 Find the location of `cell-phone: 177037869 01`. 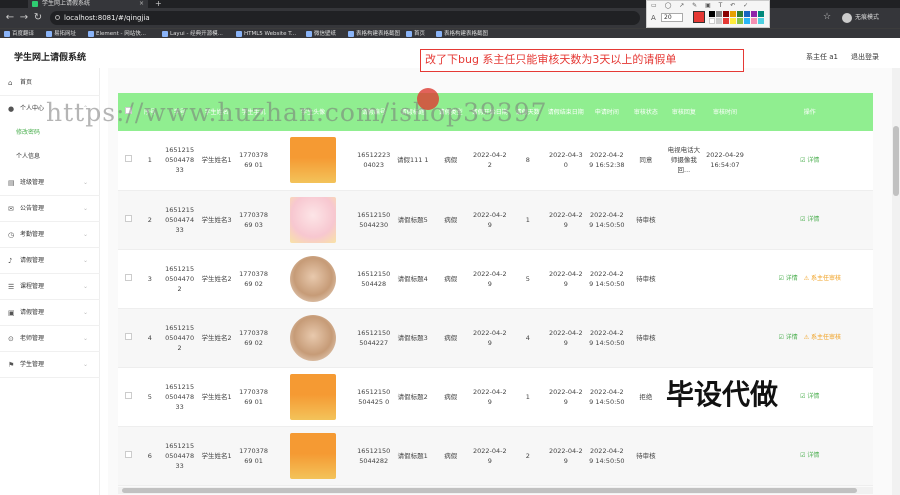

cell-phone: 177037869 01 is located at coordinates (254, 455).